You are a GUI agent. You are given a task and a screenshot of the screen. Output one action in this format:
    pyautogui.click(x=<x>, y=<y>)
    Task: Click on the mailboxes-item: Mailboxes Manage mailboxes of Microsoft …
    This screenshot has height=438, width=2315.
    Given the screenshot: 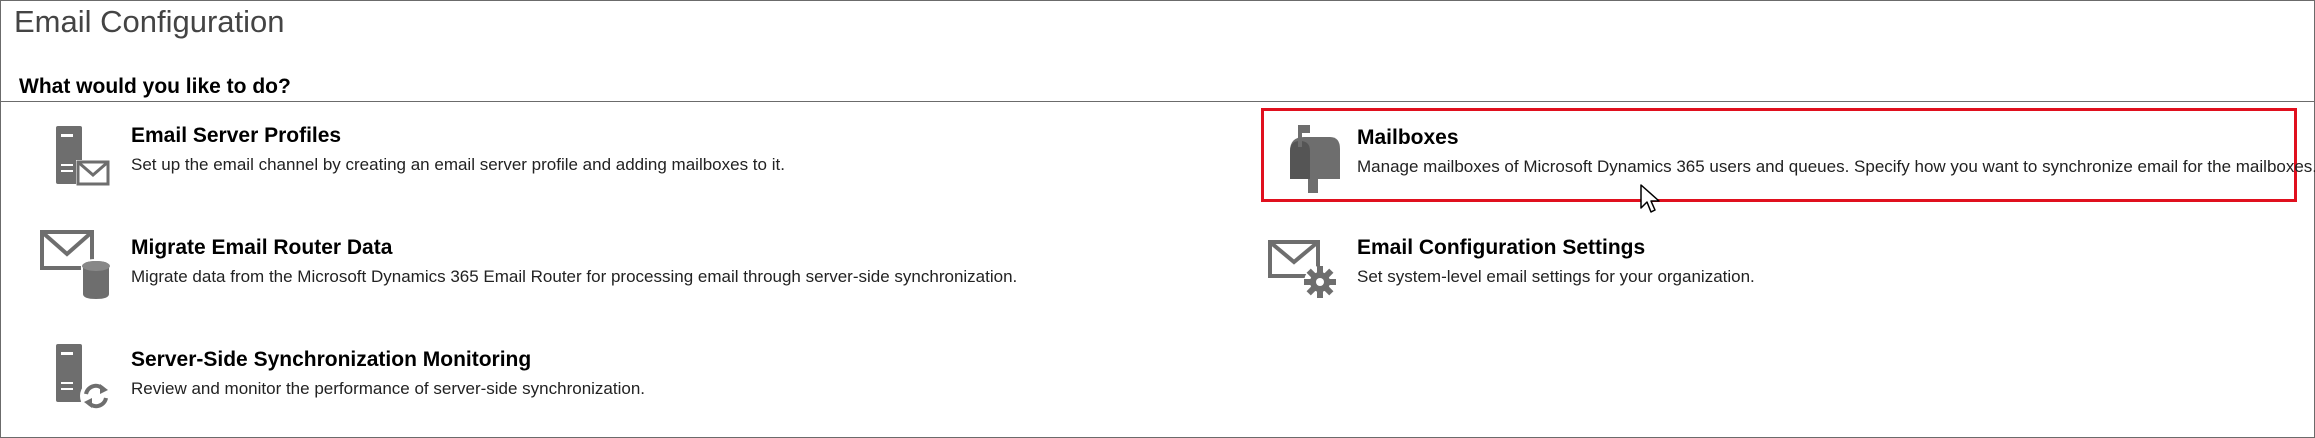 What is the action you would take?
    pyautogui.click(x=1788, y=155)
    